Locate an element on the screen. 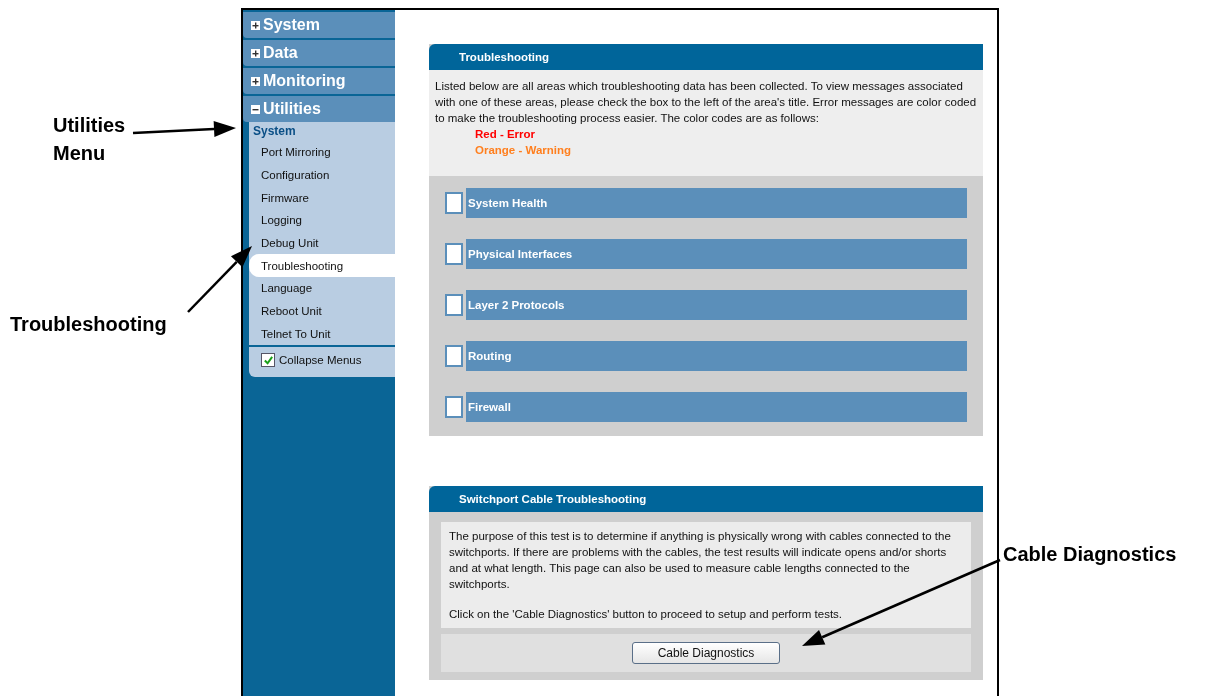 Image resolution: width=1218 pixels, height=696 pixels. instruction-text: Click on the 'Cable Diagnostics' button to proceed to setup and perform tests. is located at coordinates (646, 614).